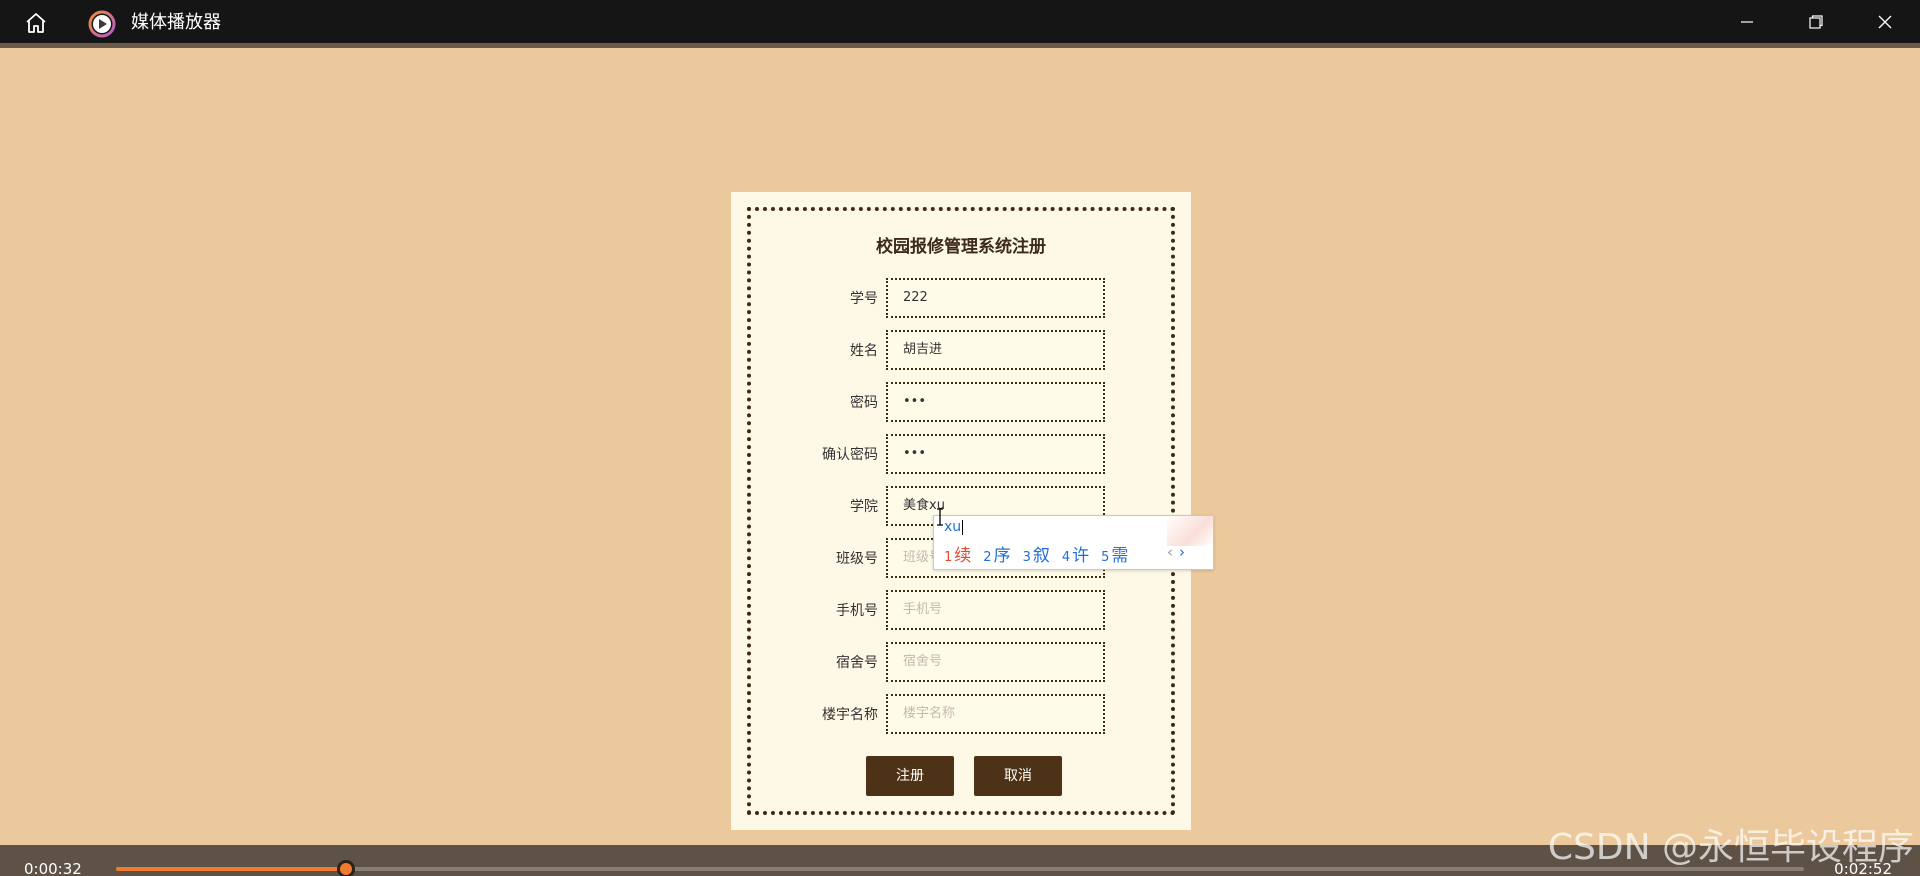 The width and height of the screenshot is (1920, 876). I want to click on ime-candidate-number: 3, so click(1026, 557).